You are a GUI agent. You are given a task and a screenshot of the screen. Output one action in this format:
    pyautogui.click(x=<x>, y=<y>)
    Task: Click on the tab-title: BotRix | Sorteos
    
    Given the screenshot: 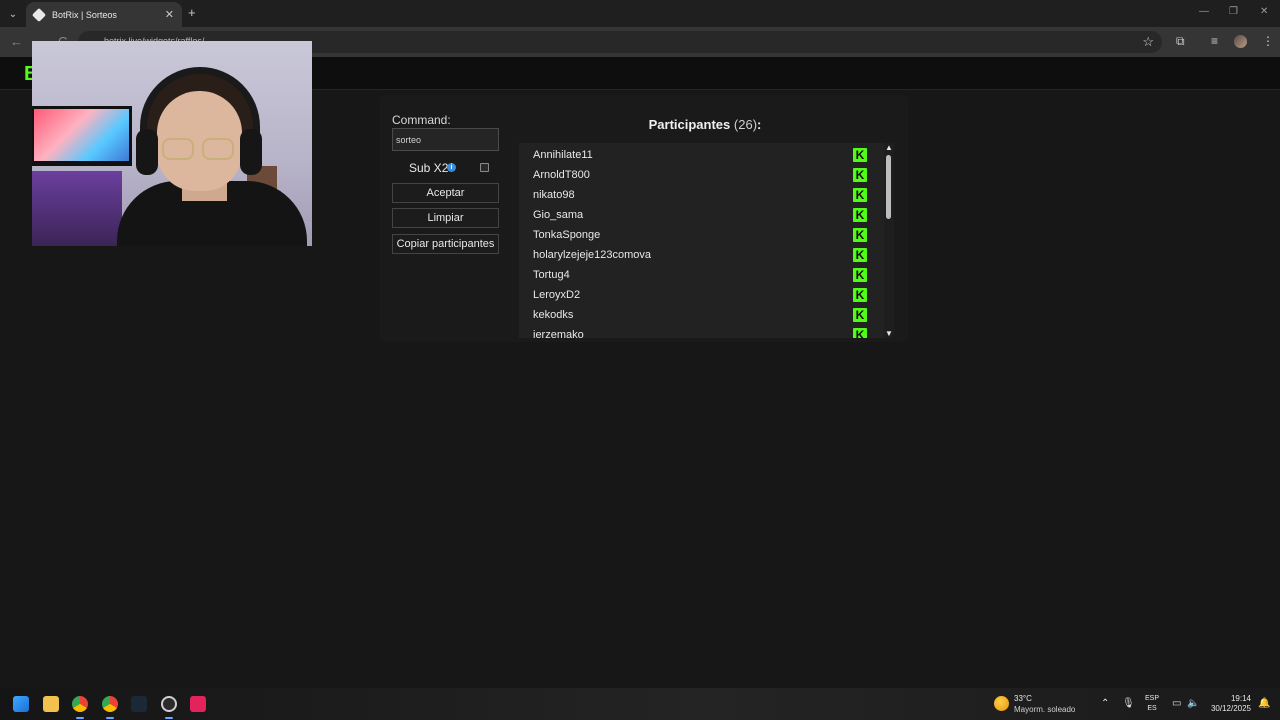 What is the action you would take?
    pyautogui.click(x=84, y=14)
    